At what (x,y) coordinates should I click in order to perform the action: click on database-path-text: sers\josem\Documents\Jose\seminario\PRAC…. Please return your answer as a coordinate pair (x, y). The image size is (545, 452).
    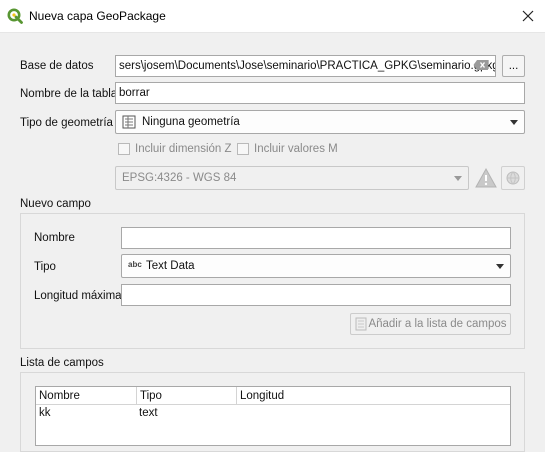
    Looking at the image, I should click on (307, 66).